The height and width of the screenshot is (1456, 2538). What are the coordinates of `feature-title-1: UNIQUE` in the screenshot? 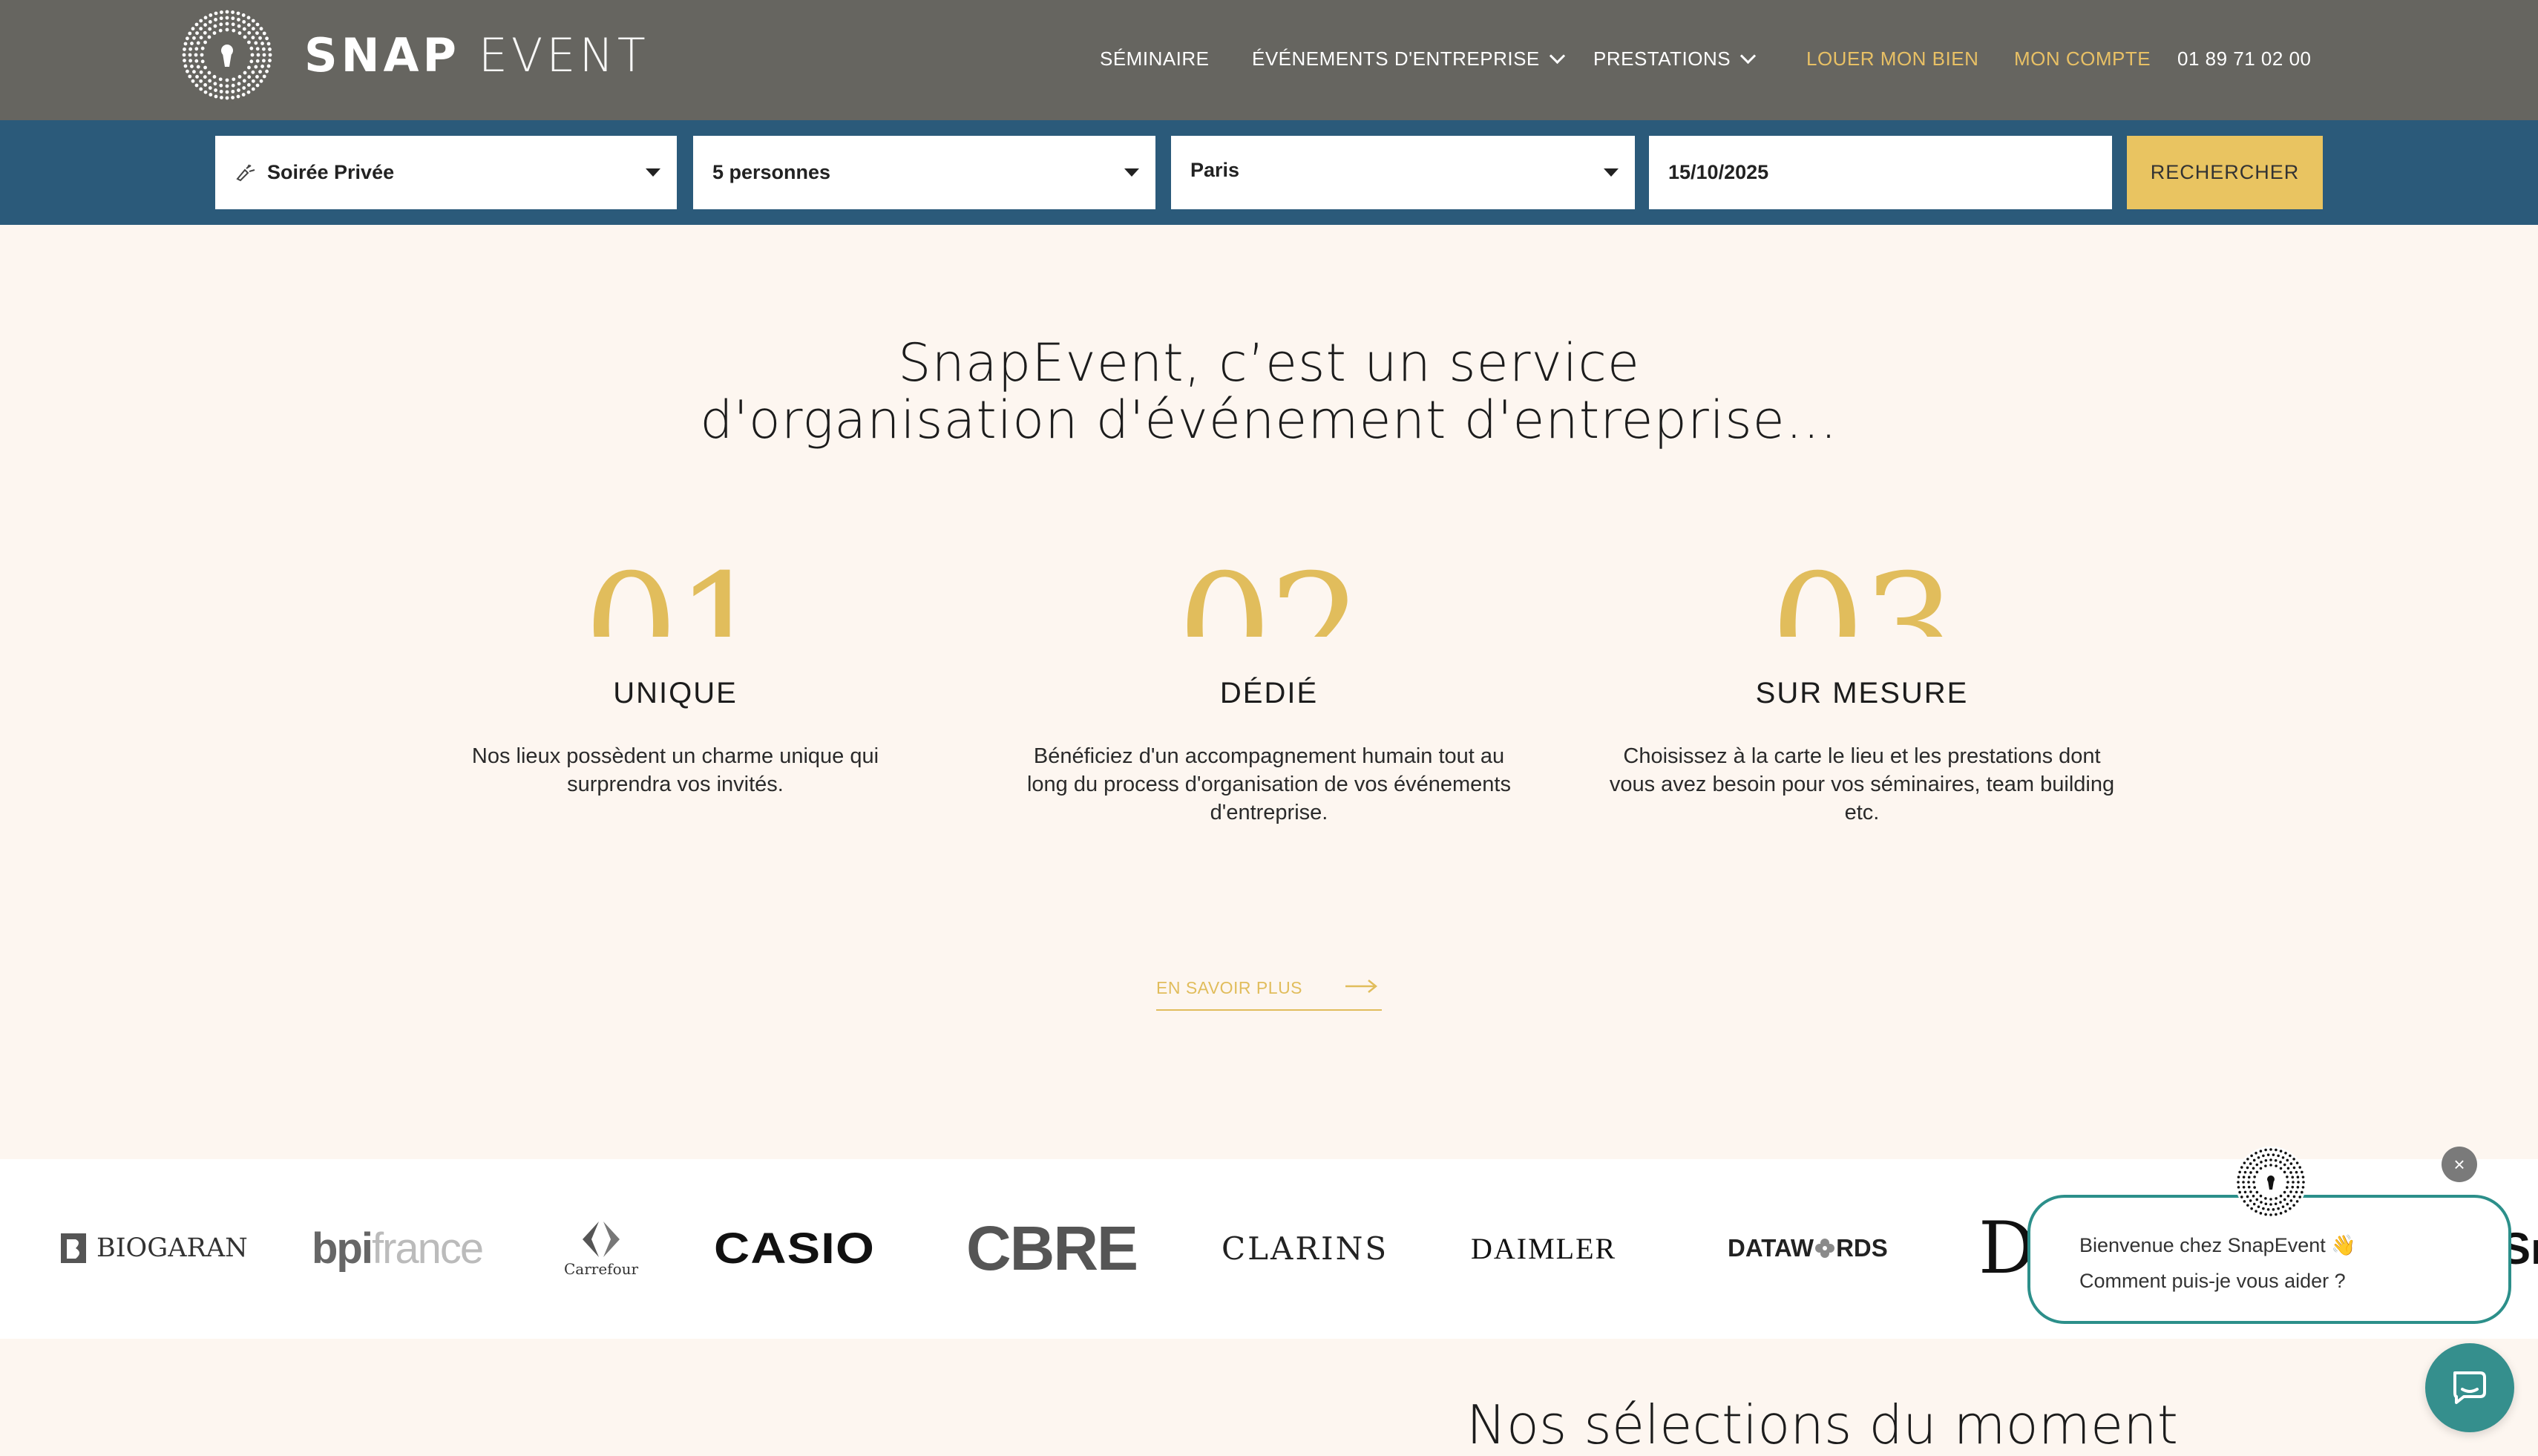 It's located at (675, 693).